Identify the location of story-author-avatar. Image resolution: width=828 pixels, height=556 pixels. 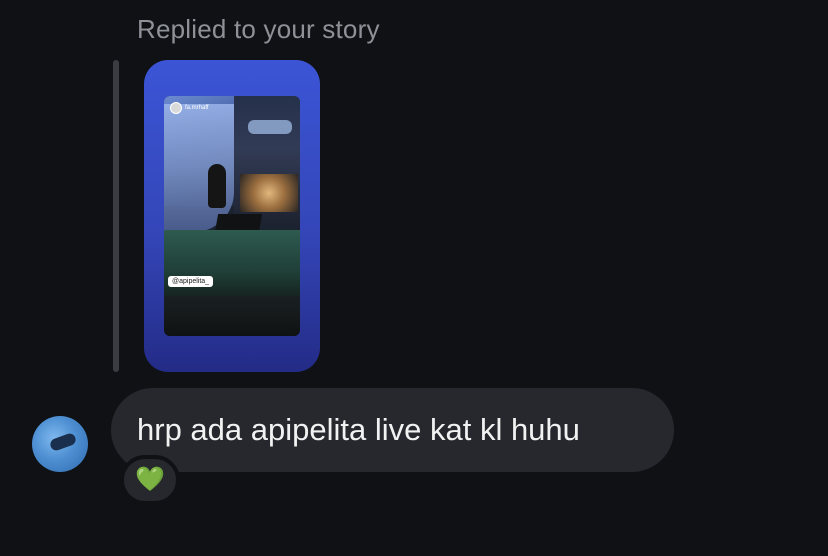
(176, 108).